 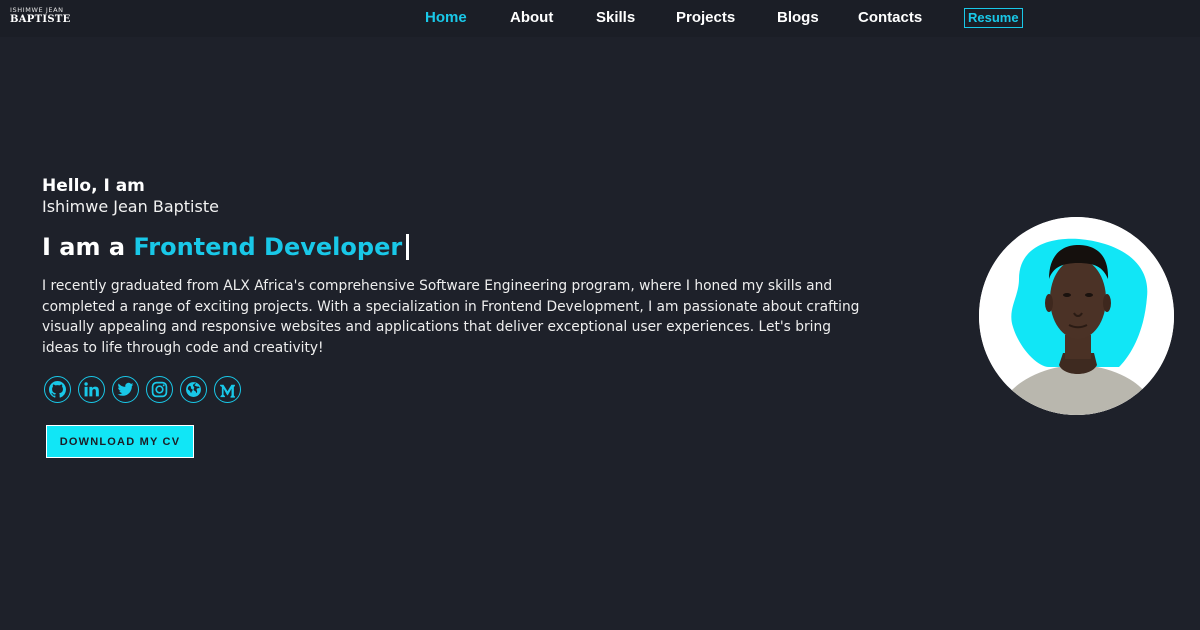 I want to click on role-heading: I am a Frontend Developer, so click(x=457, y=247).